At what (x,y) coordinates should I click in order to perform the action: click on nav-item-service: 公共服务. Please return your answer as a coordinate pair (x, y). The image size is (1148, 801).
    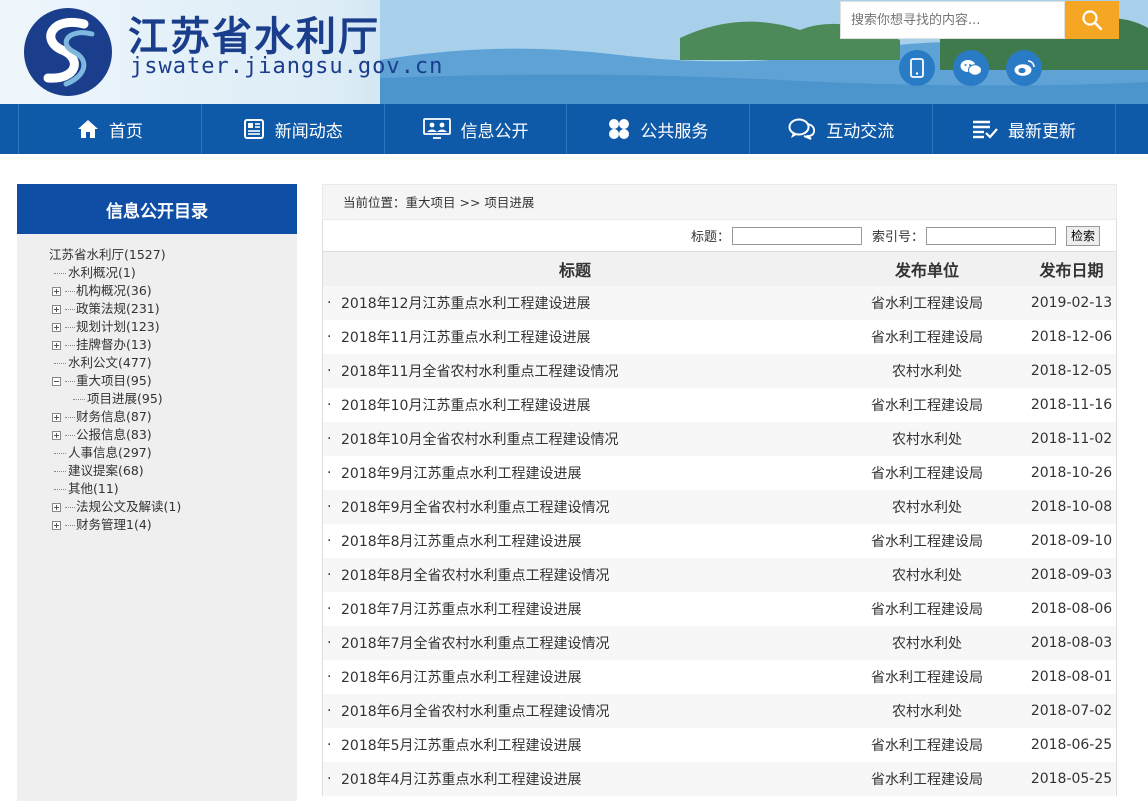
    Looking at the image, I should click on (657, 129).